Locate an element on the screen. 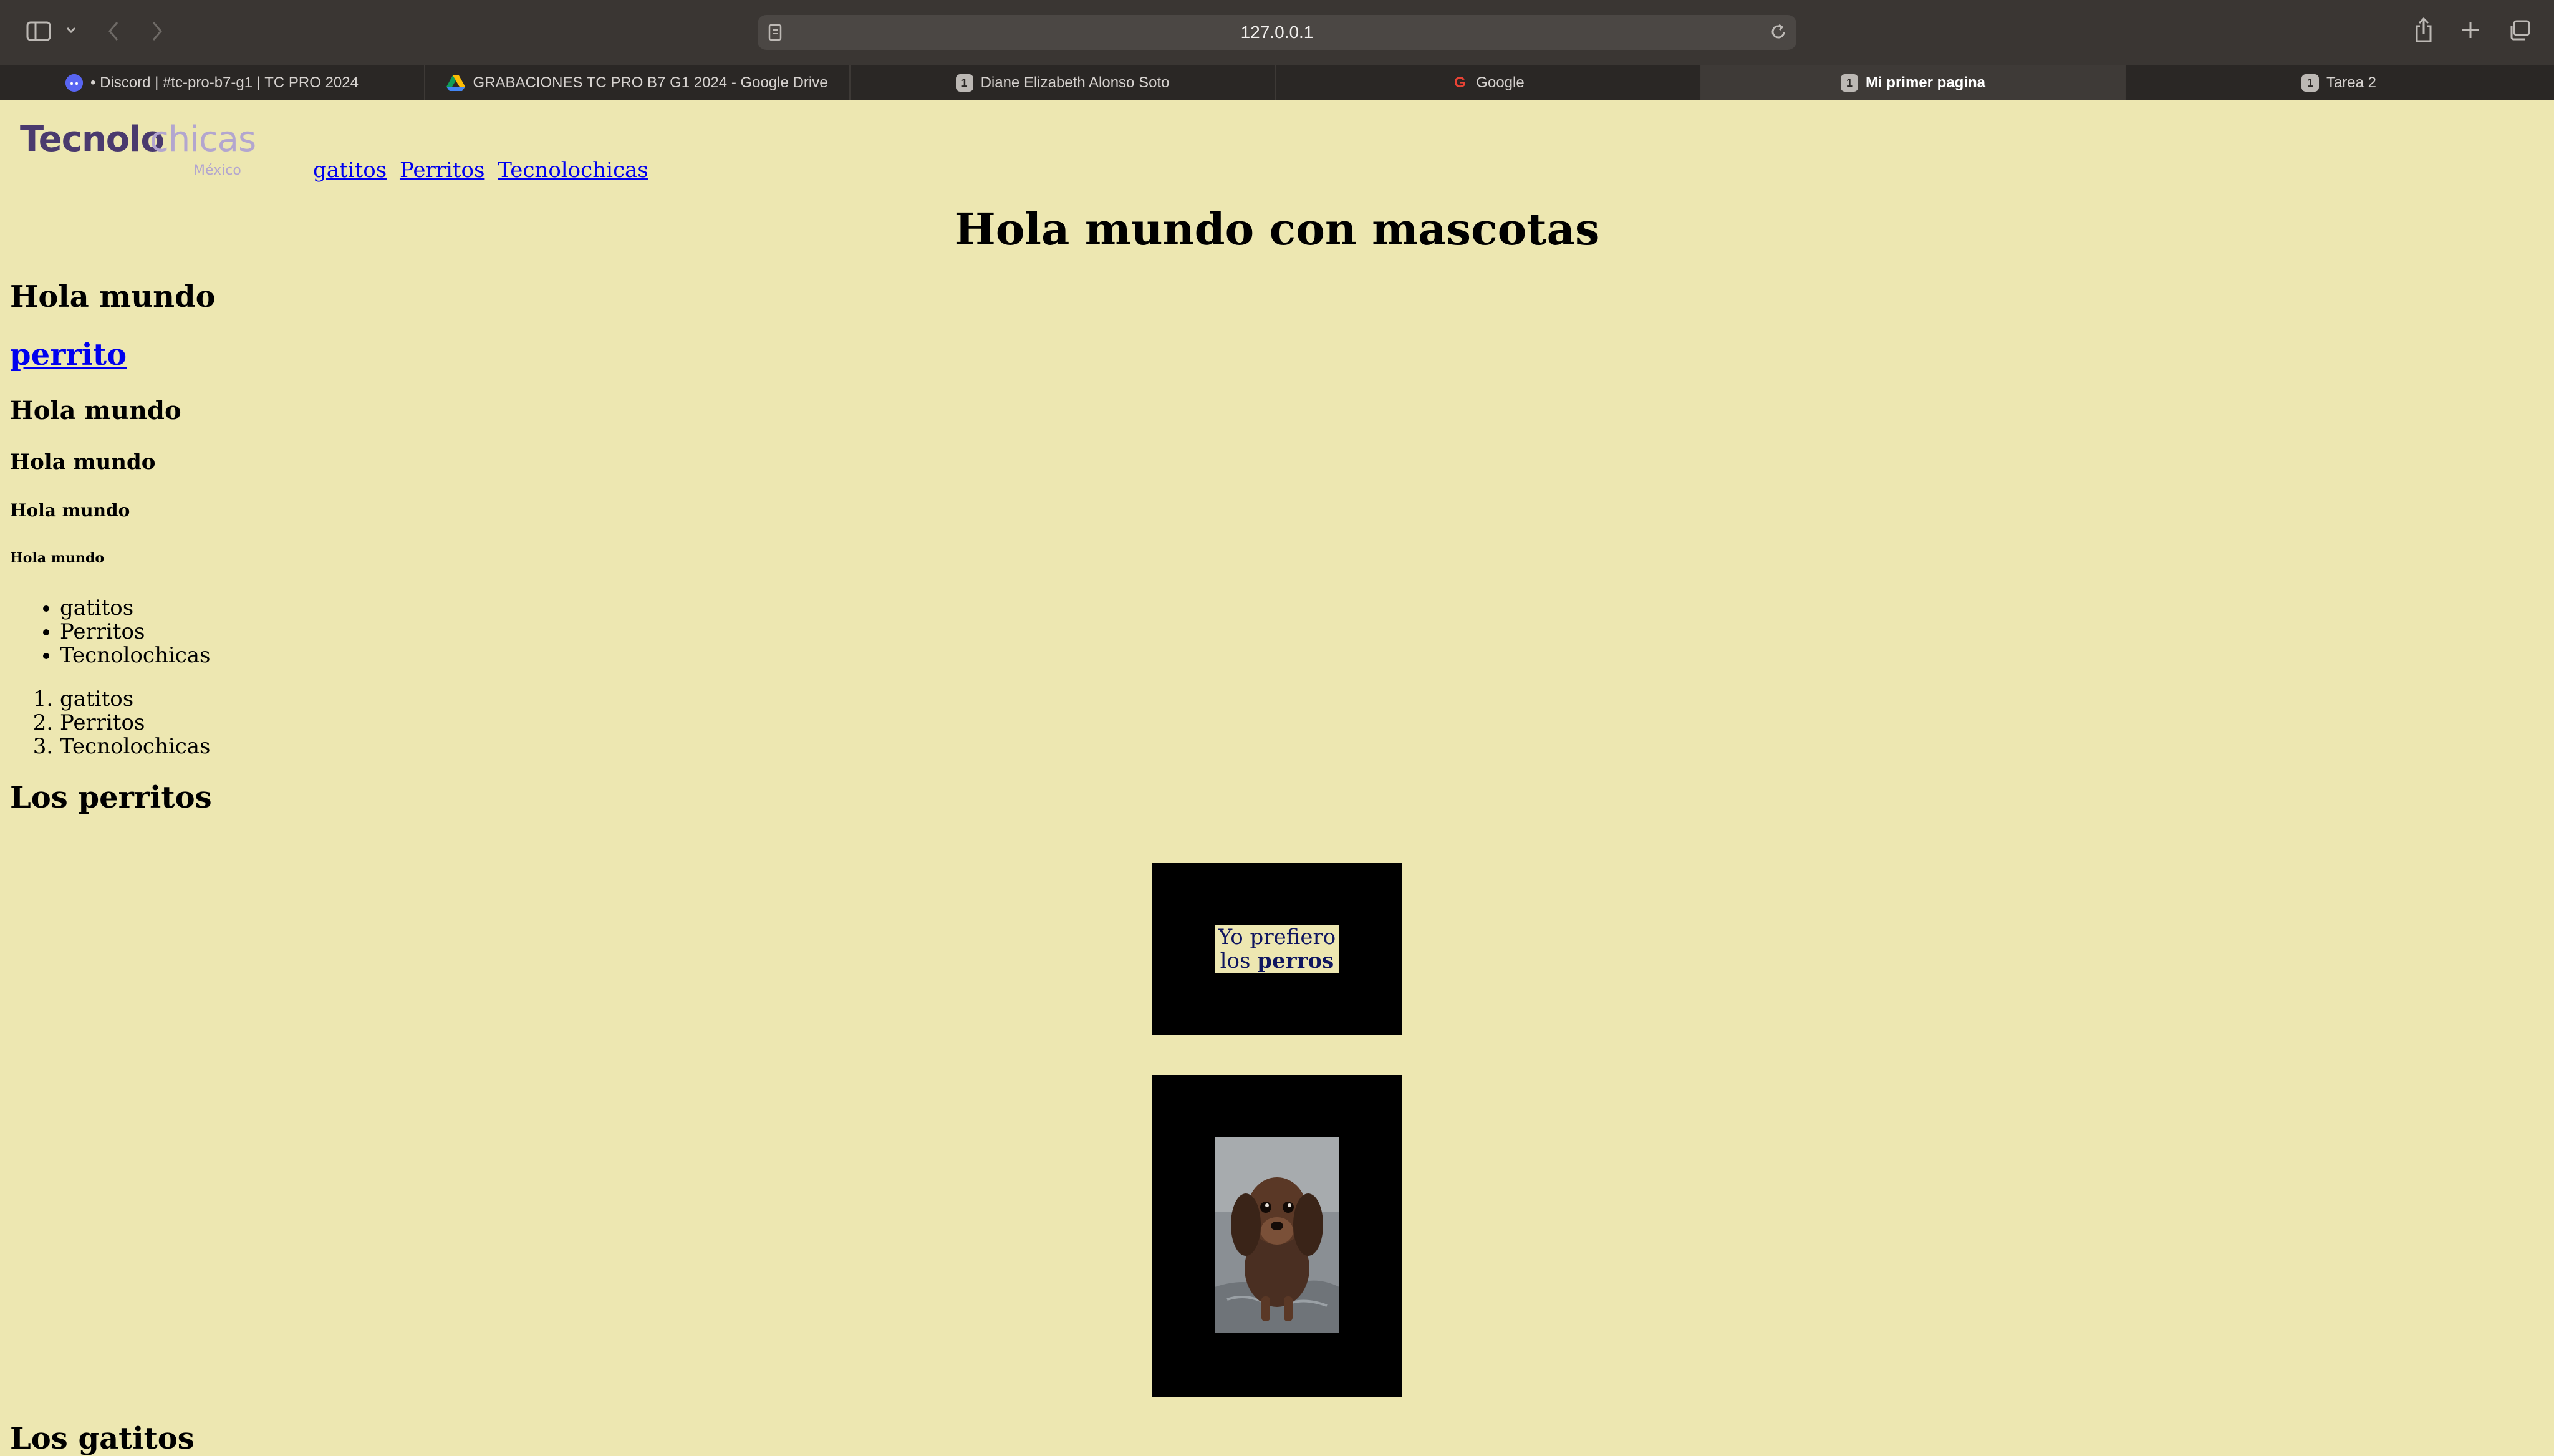 This screenshot has height=1456, width=2554. tab-label: Mi primer pagina is located at coordinates (1926, 83).